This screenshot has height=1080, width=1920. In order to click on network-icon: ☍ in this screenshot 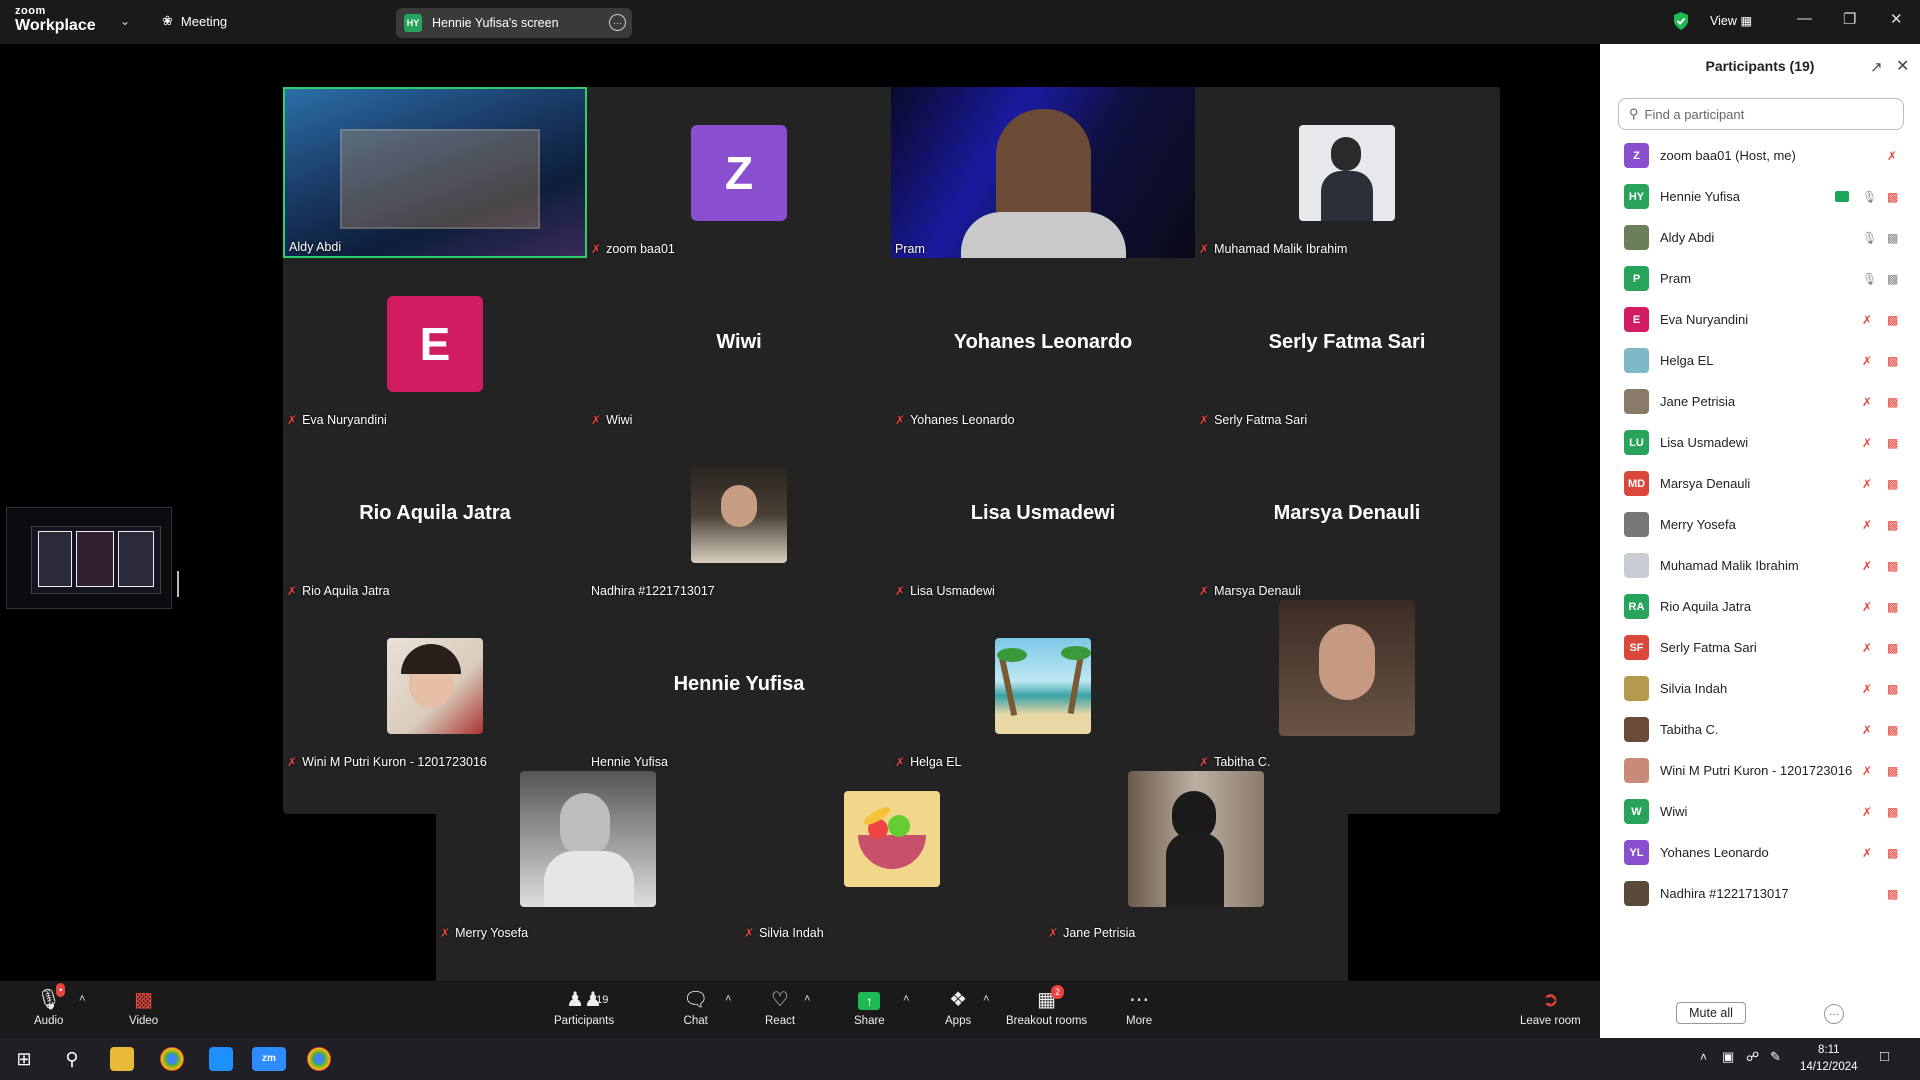, I will do `click(1752, 1057)`.